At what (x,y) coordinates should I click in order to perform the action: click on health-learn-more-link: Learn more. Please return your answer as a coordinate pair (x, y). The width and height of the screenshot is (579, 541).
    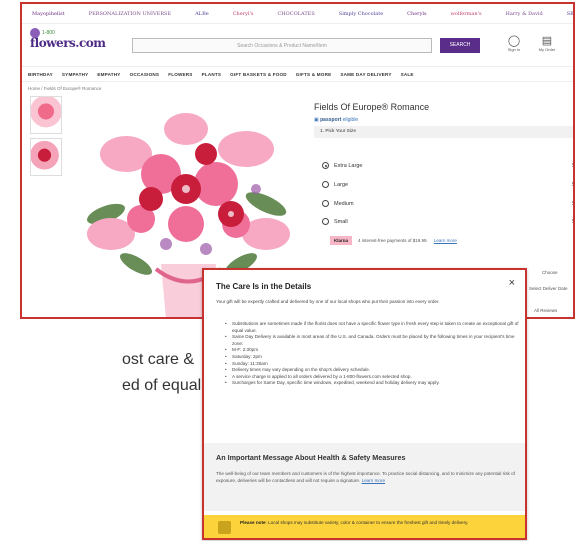
    Looking at the image, I should click on (374, 480).